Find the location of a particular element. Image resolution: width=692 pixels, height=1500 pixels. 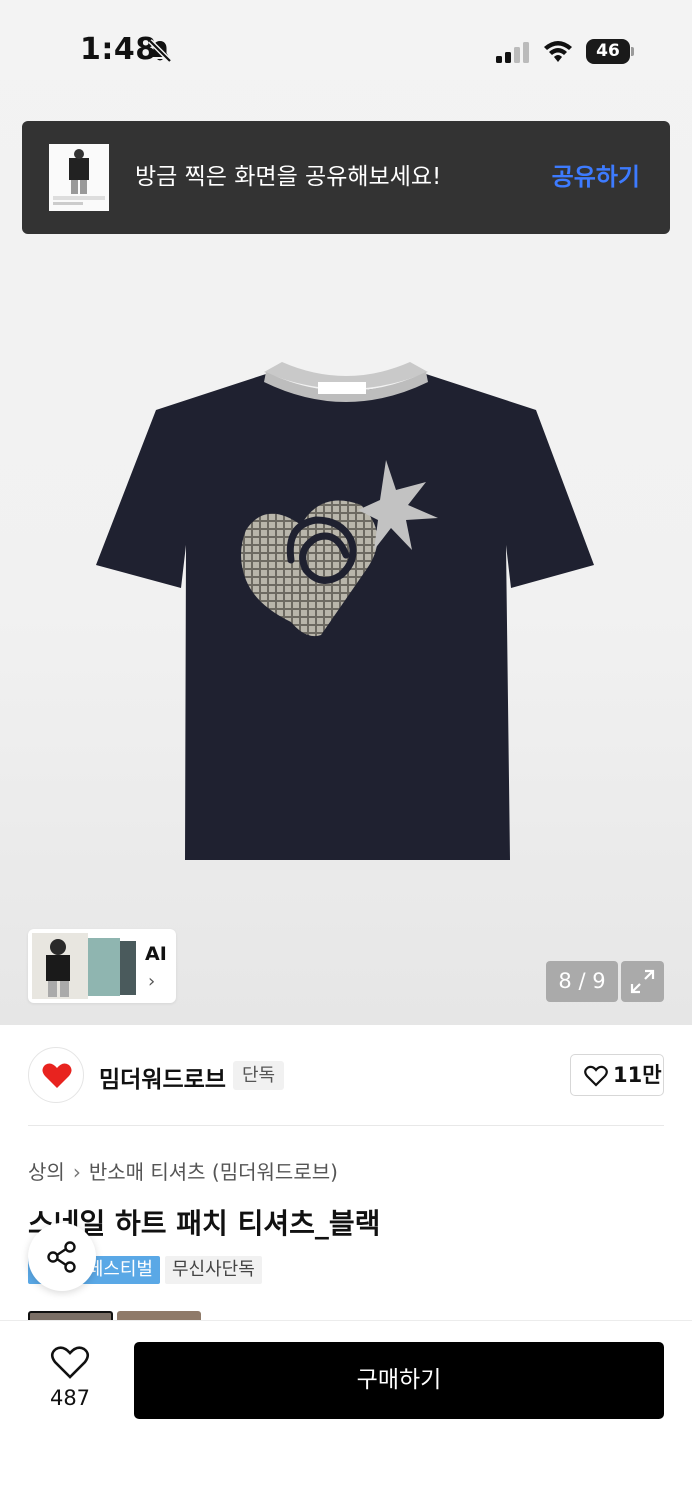

breadcrumb-category: 상의 is located at coordinates (46, 1170).